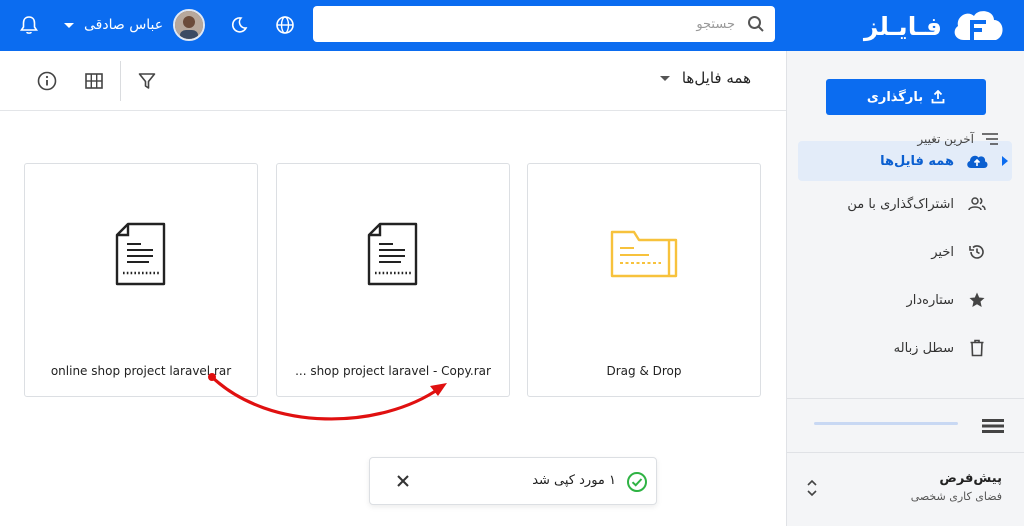 The width and height of the screenshot is (1024, 526). Describe the element at coordinates (977, 204) in the screenshot. I see `people-icon` at that location.